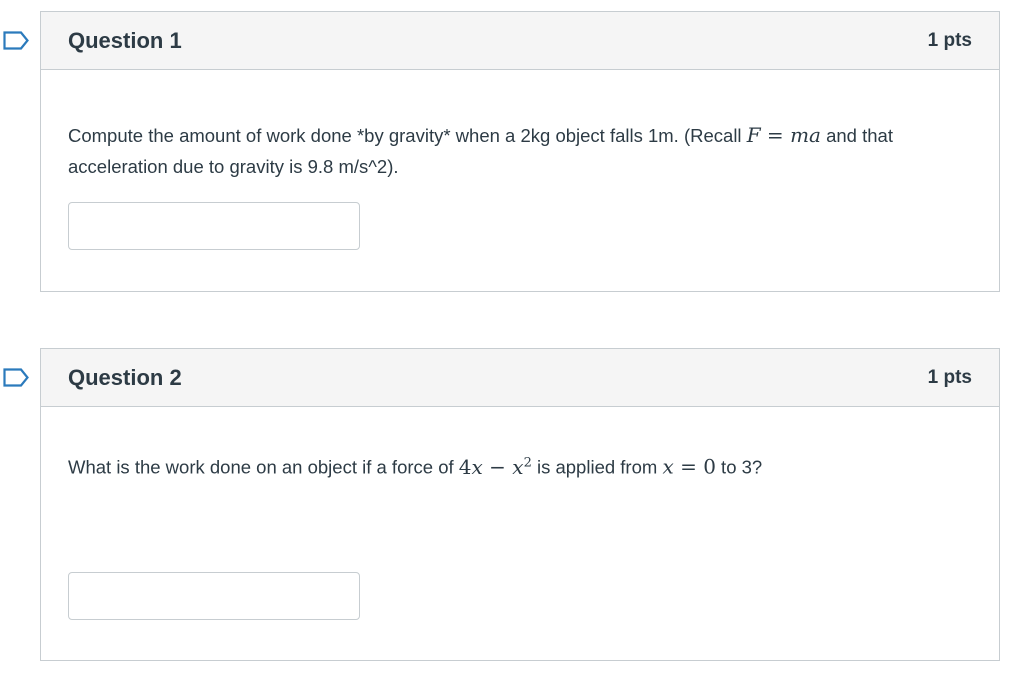  I want to click on question-text-part: is applied from, so click(597, 467).